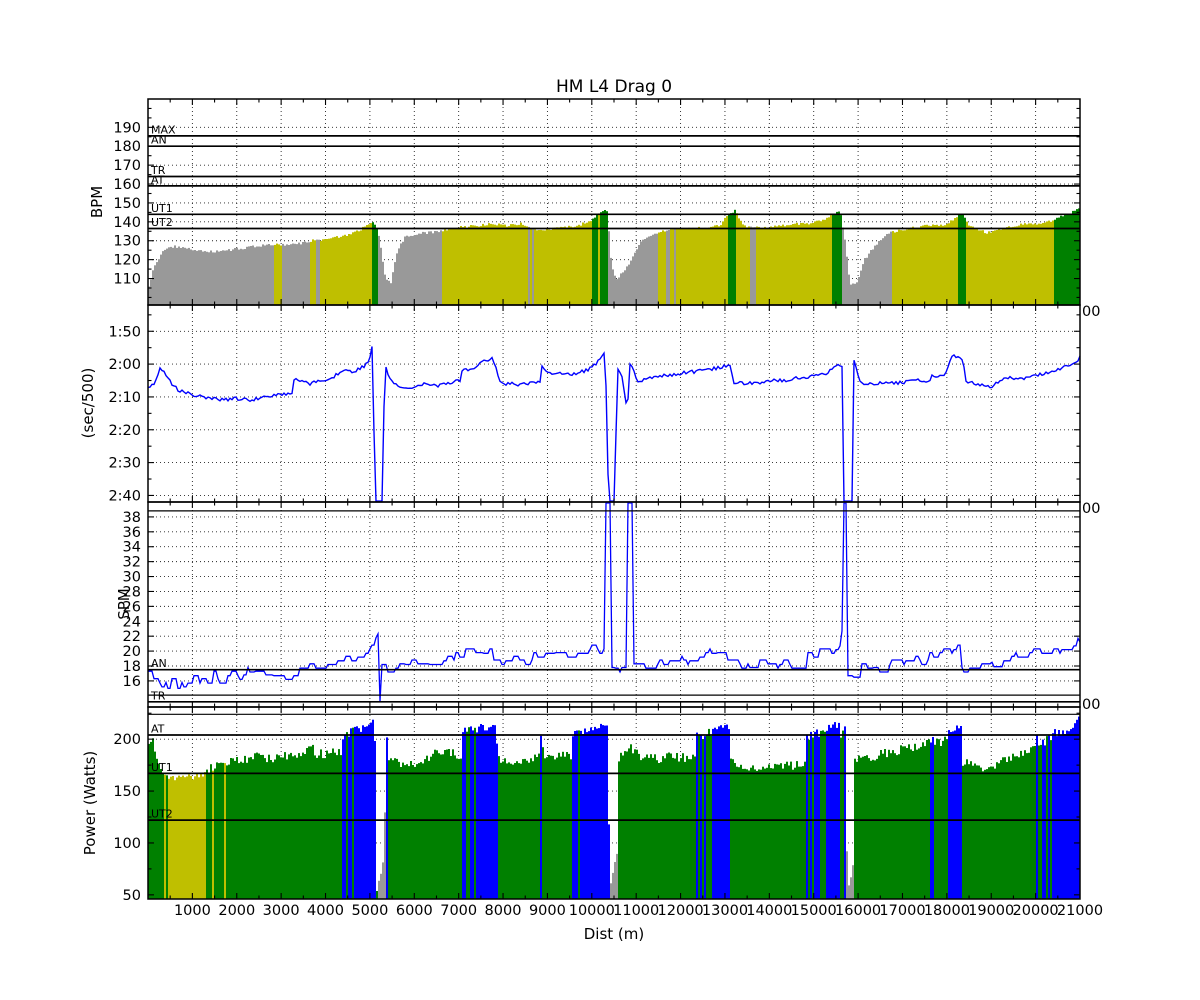  Describe the element at coordinates (325, 911) in the screenshot. I see `x-tick-label: 4000` at that location.